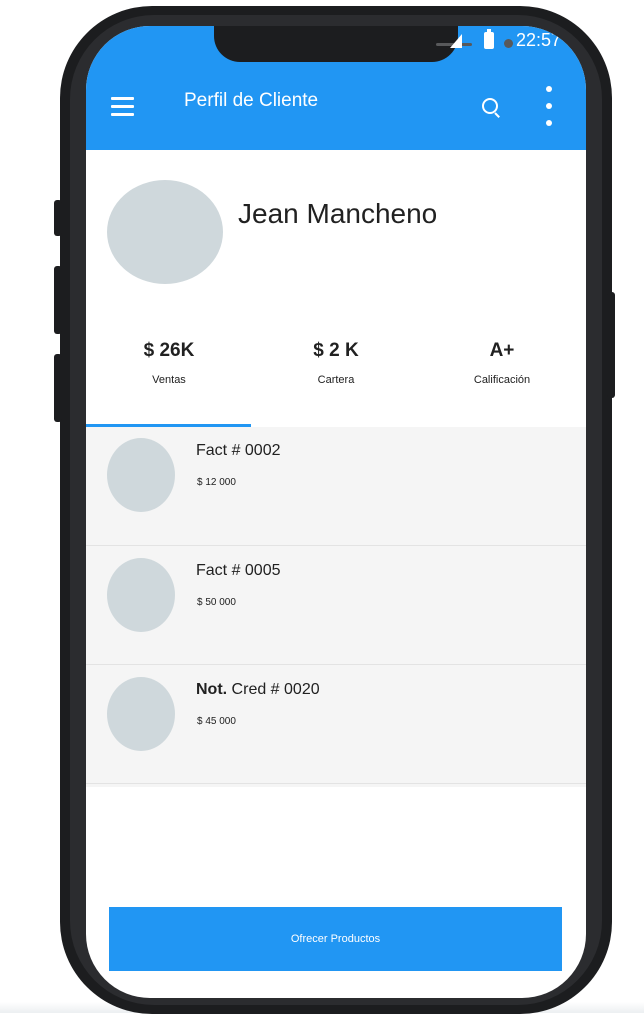 Image resolution: width=644 pixels, height=1014 pixels. Describe the element at coordinates (336, 724) in the screenshot. I see `list-item: Not. Cred # 0020 $ 45 000` at that location.